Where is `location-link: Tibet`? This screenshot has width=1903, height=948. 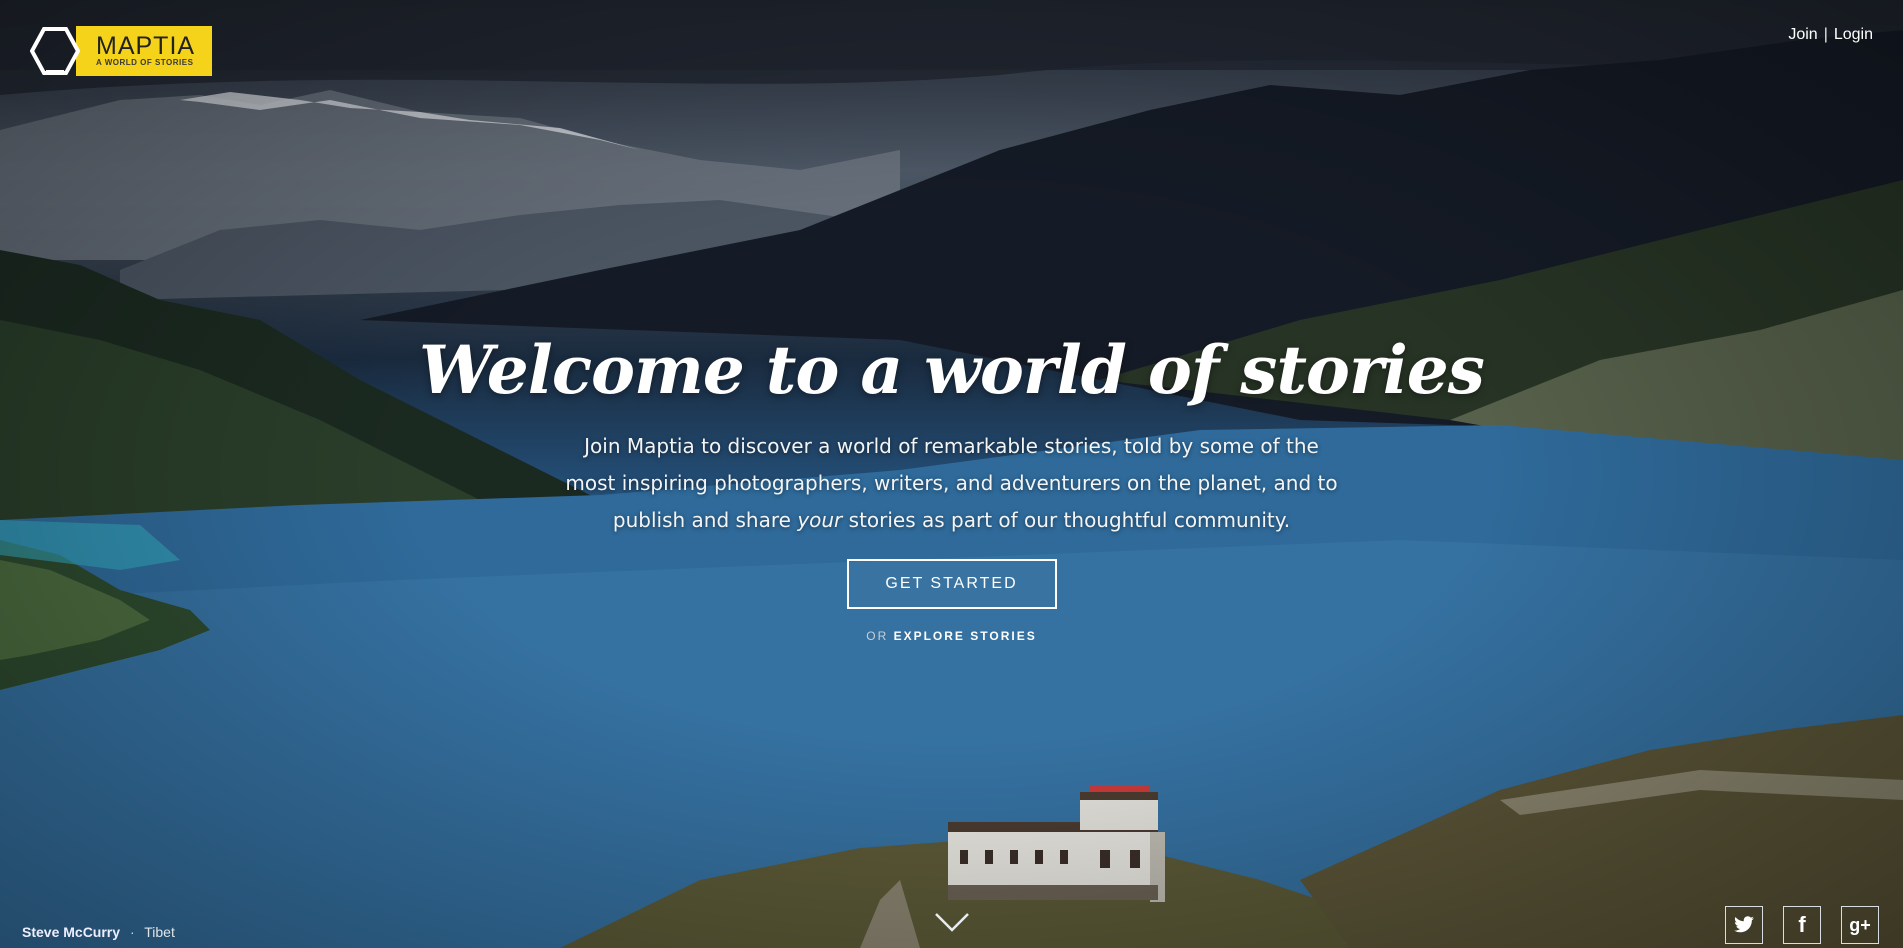
location-link: Tibet is located at coordinates (159, 932).